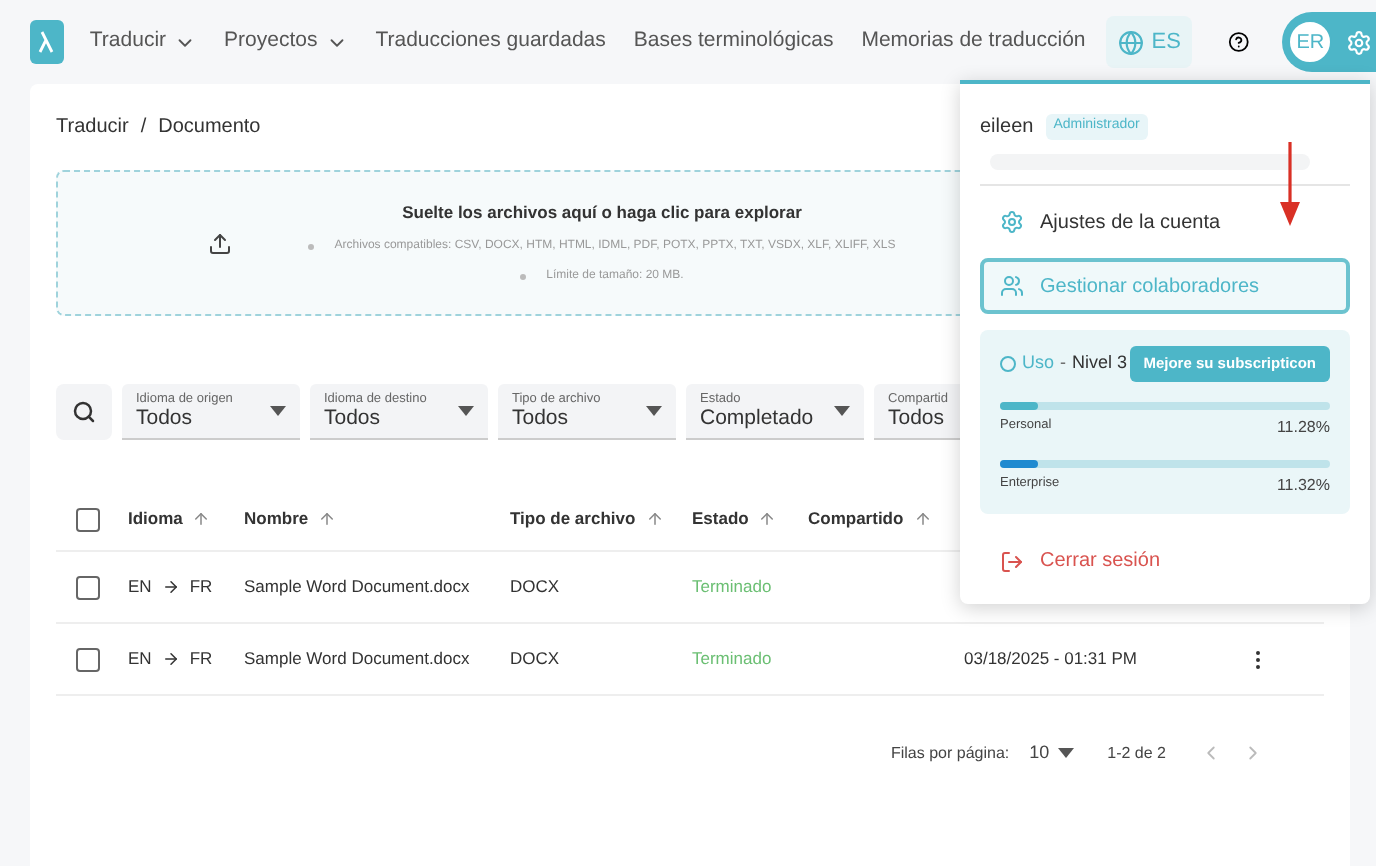  I want to click on page-range: 1-2 de 2, so click(1136, 753).